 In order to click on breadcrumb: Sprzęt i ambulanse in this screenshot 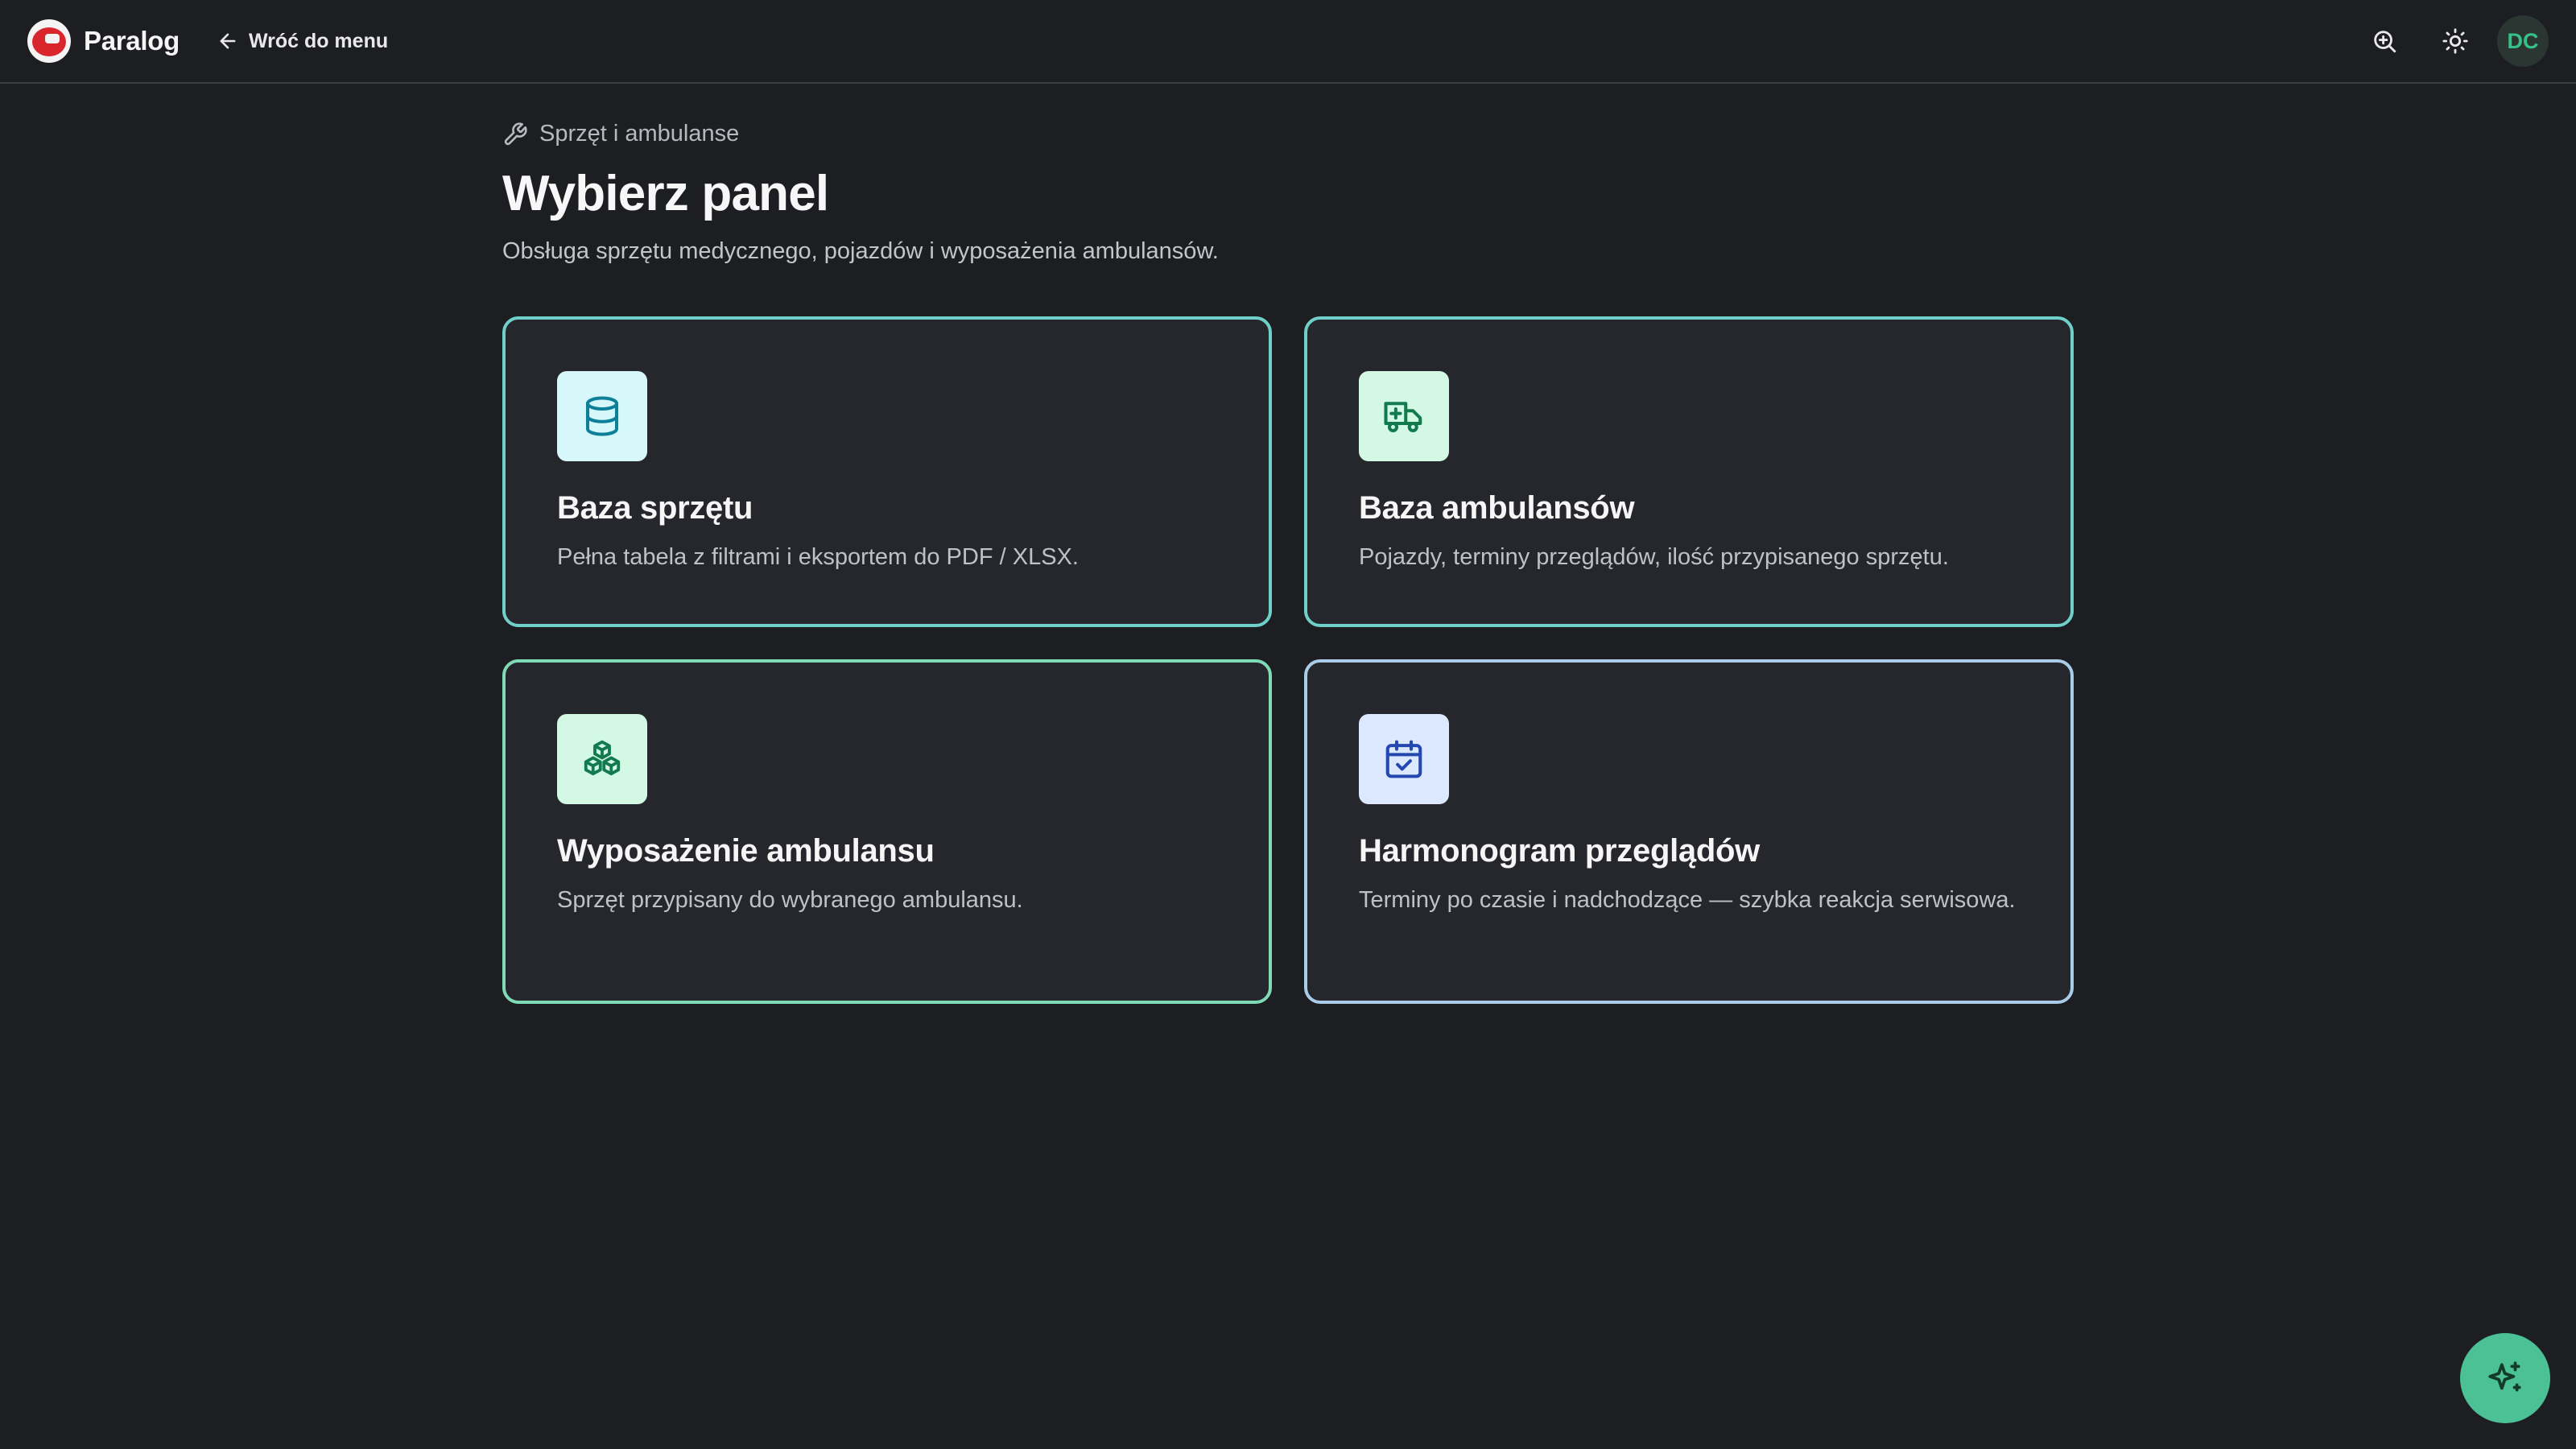, I will do `click(1288, 134)`.